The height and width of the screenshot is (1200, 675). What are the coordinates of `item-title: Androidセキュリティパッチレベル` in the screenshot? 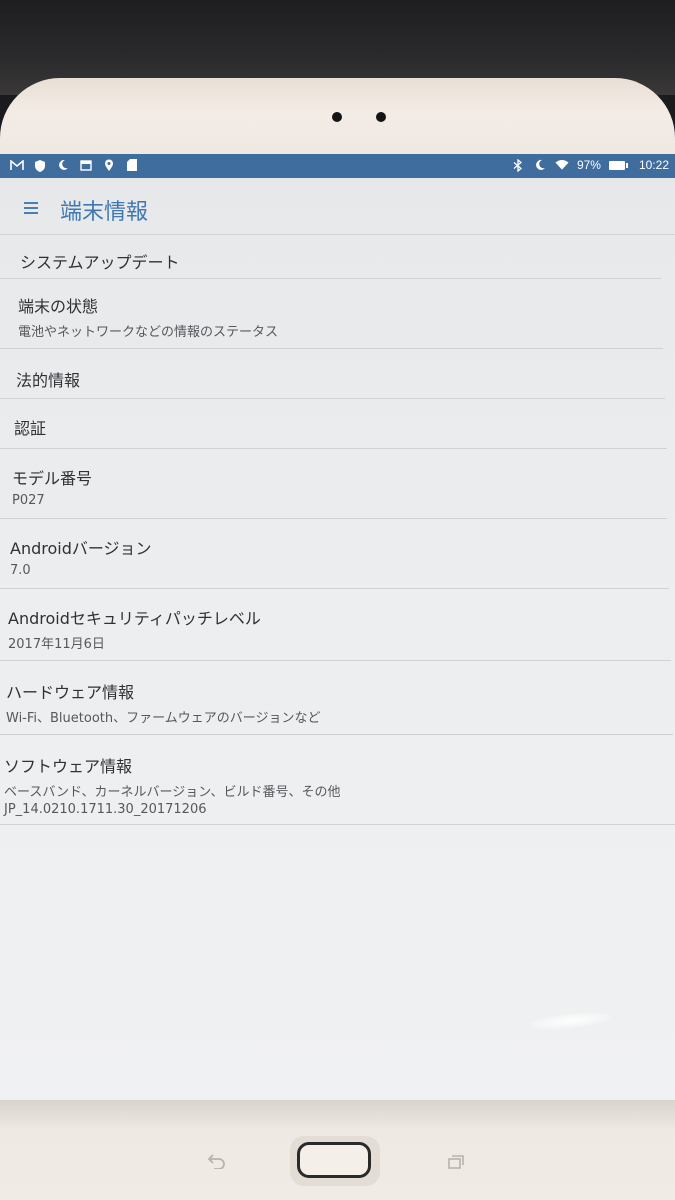 It's located at (134, 618).